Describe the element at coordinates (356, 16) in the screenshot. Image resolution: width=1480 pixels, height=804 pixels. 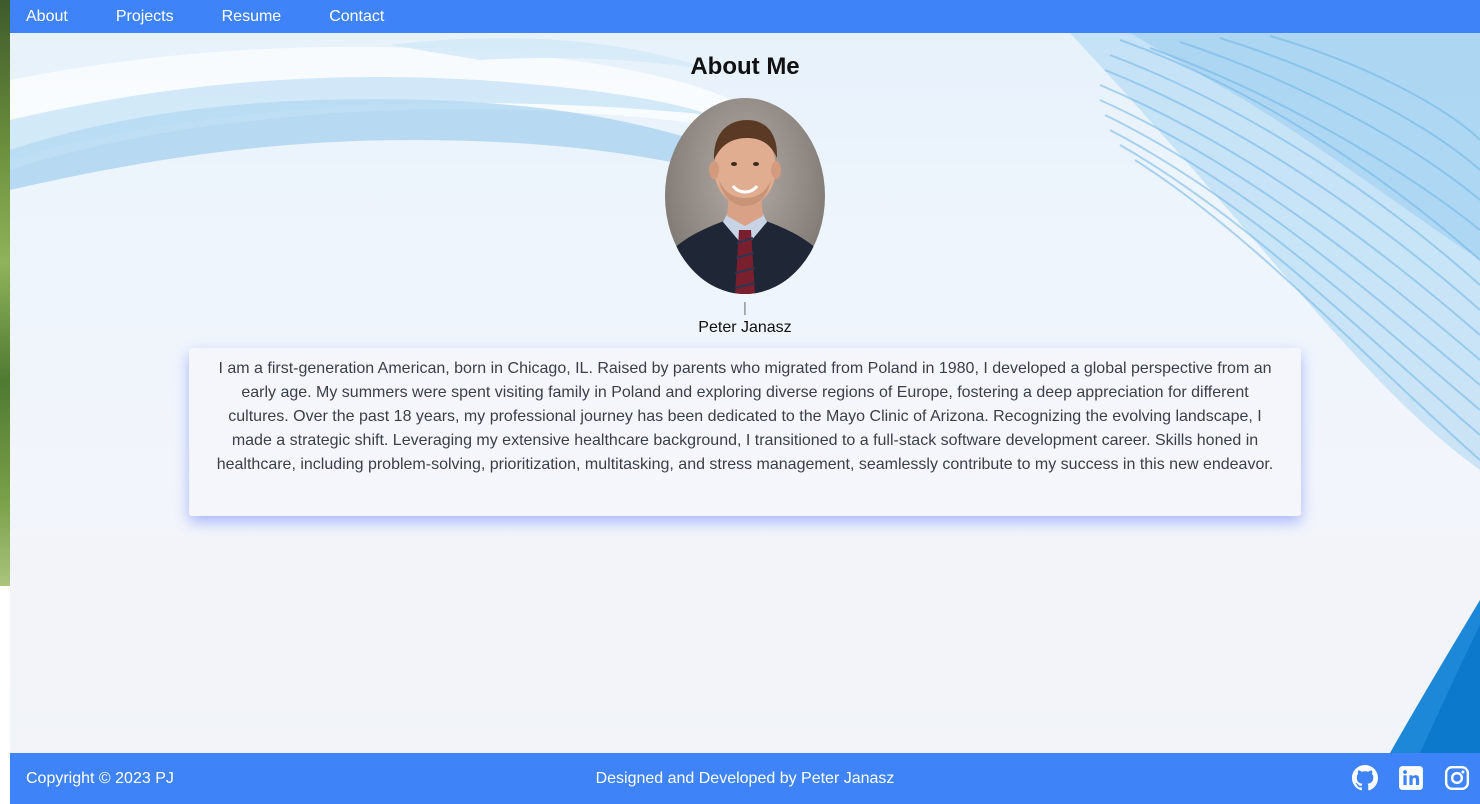
I see `nav-link-contact: Contact` at that location.